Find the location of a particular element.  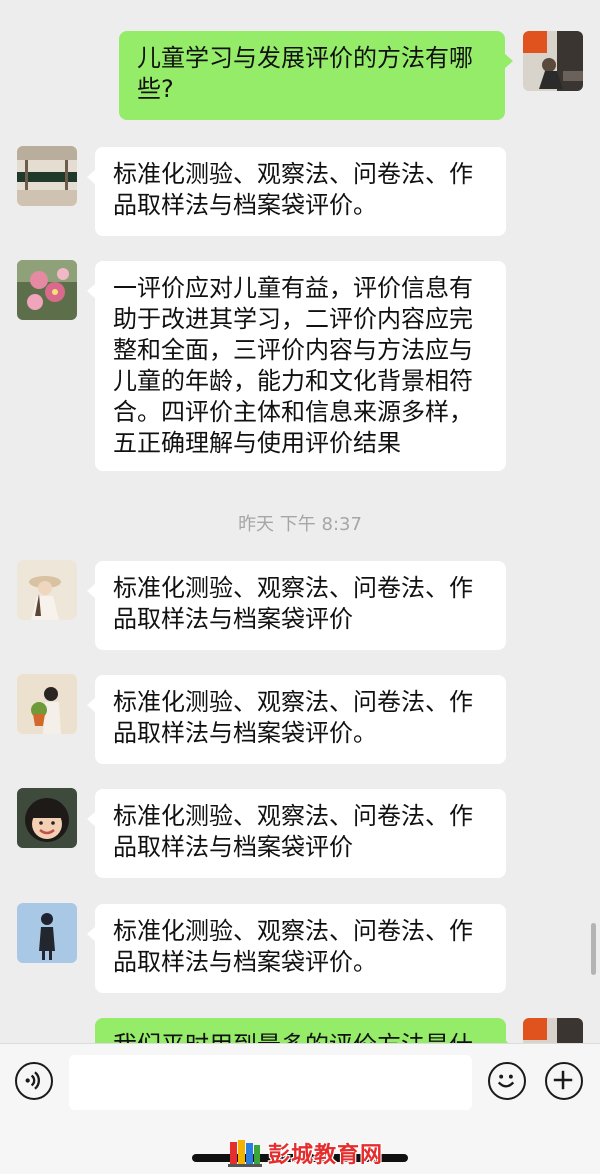

timestamp: 昨天 下午 8:37 is located at coordinates (300, 524).